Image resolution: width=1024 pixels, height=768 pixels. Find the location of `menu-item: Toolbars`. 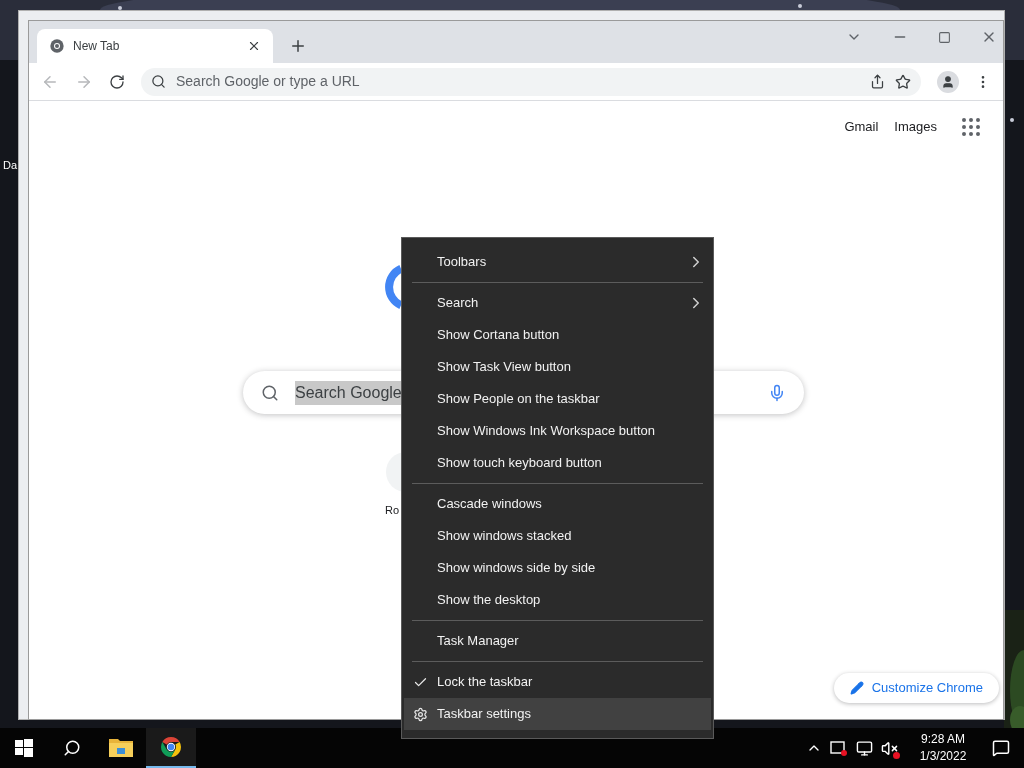

menu-item: Toolbars is located at coordinates (557, 262).